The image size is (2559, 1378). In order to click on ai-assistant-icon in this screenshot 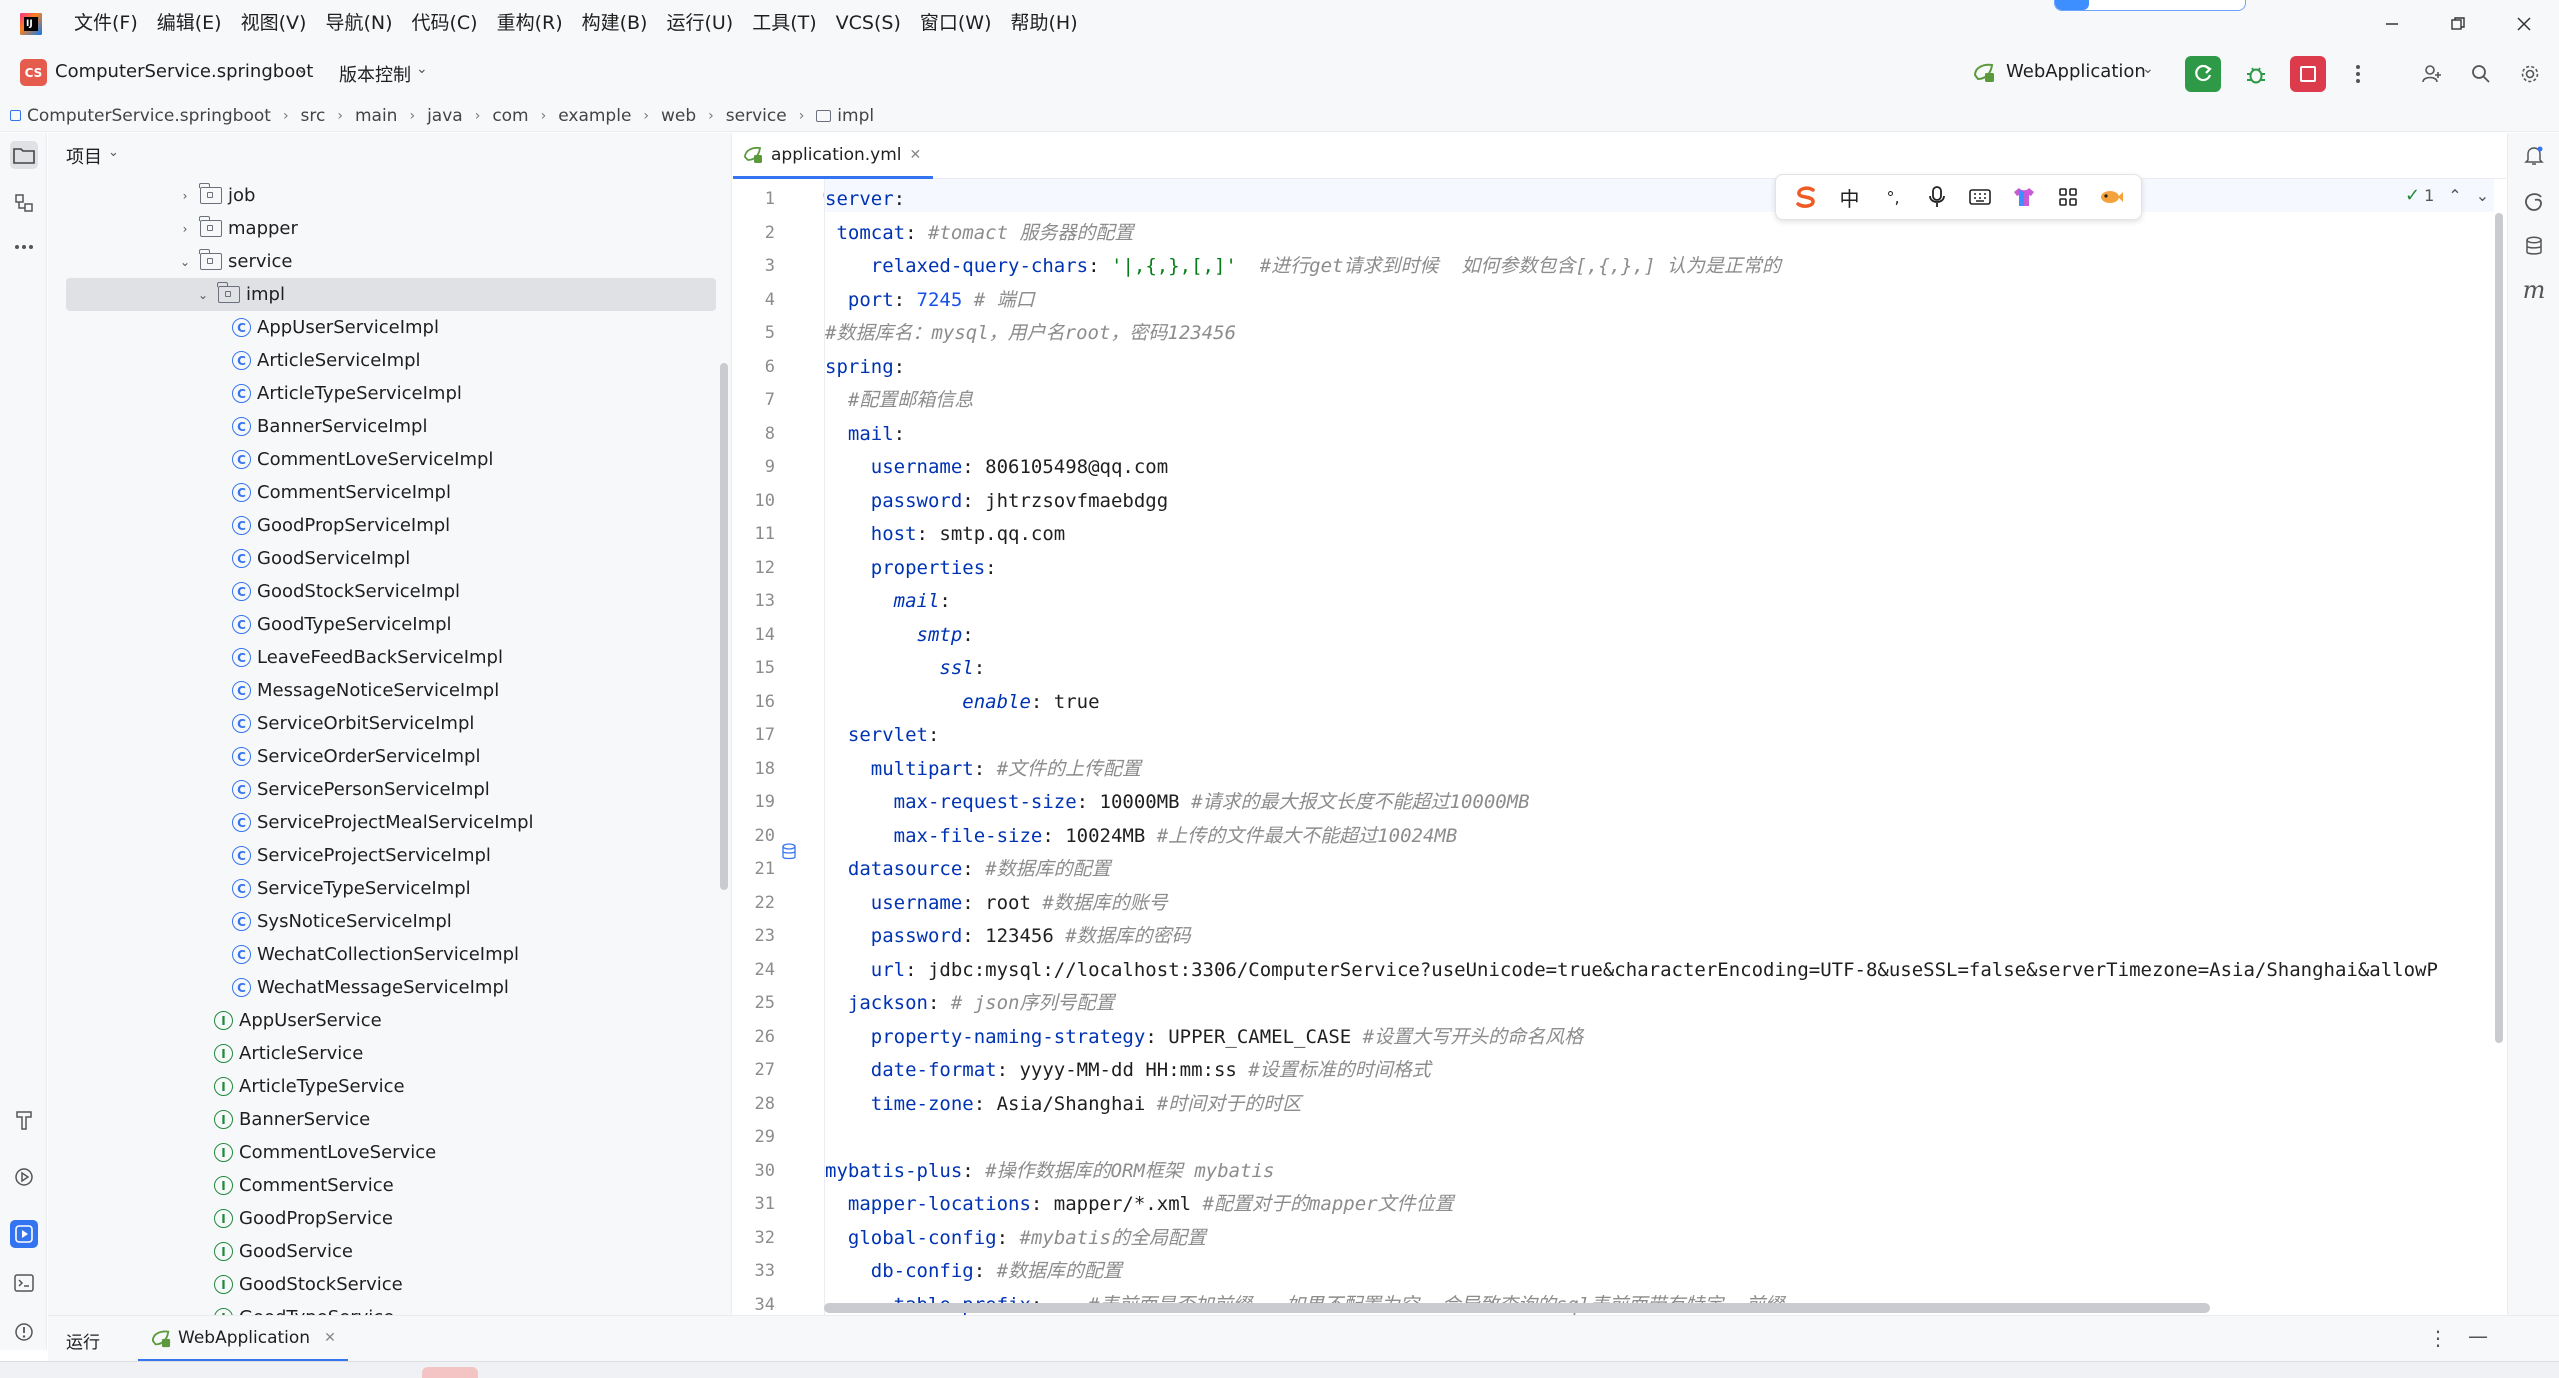, I will do `click(2534, 202)`.